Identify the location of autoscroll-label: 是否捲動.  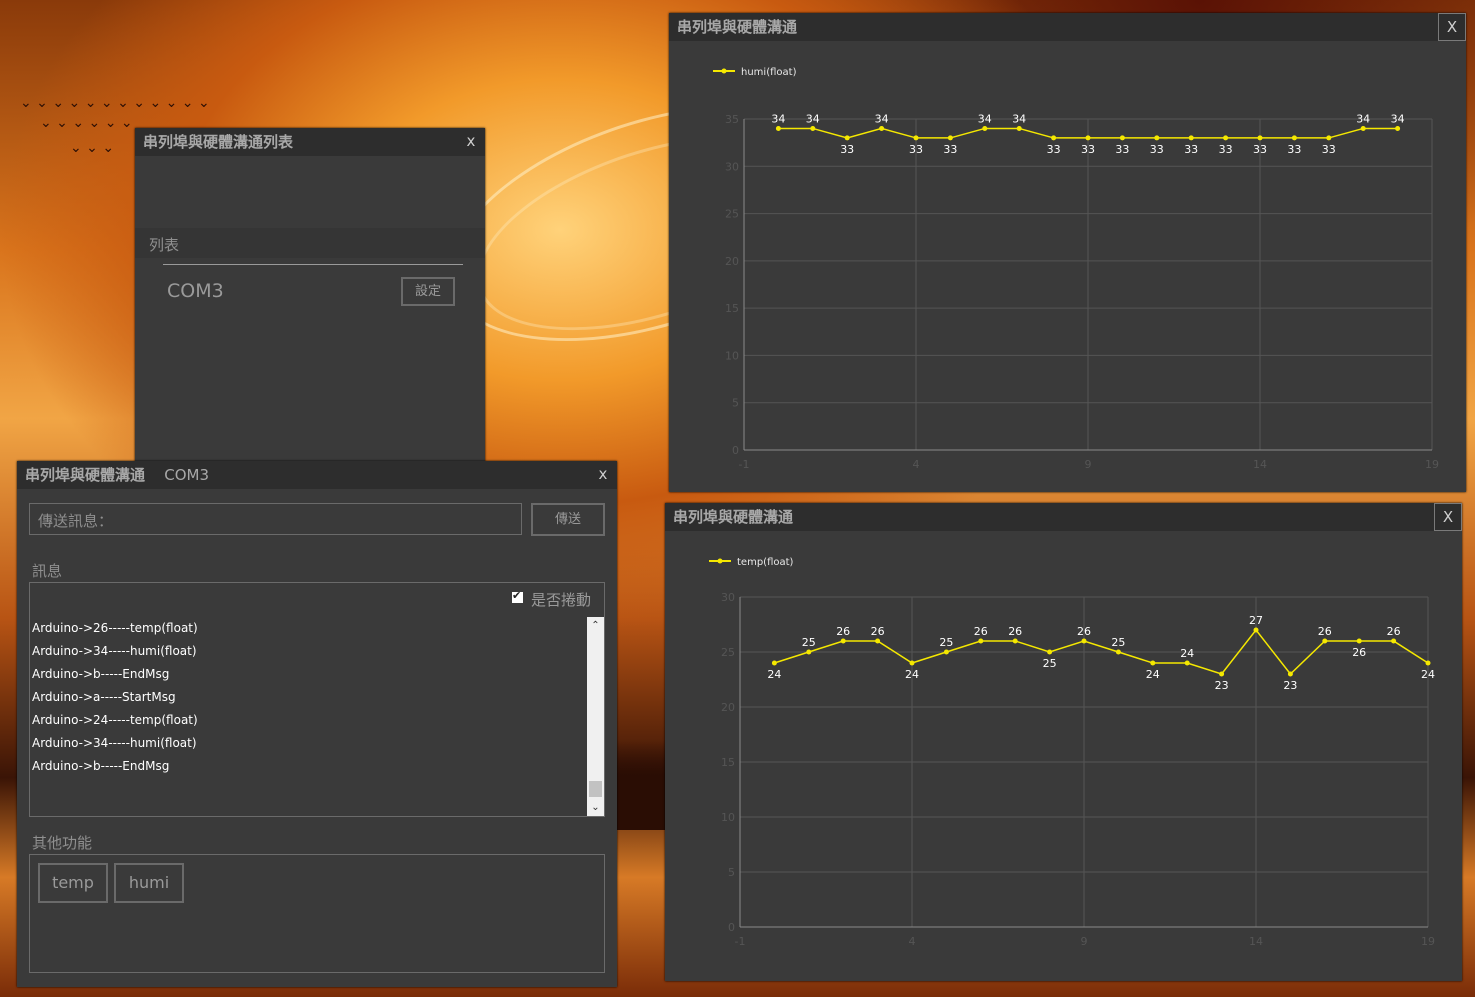
(561, 600).